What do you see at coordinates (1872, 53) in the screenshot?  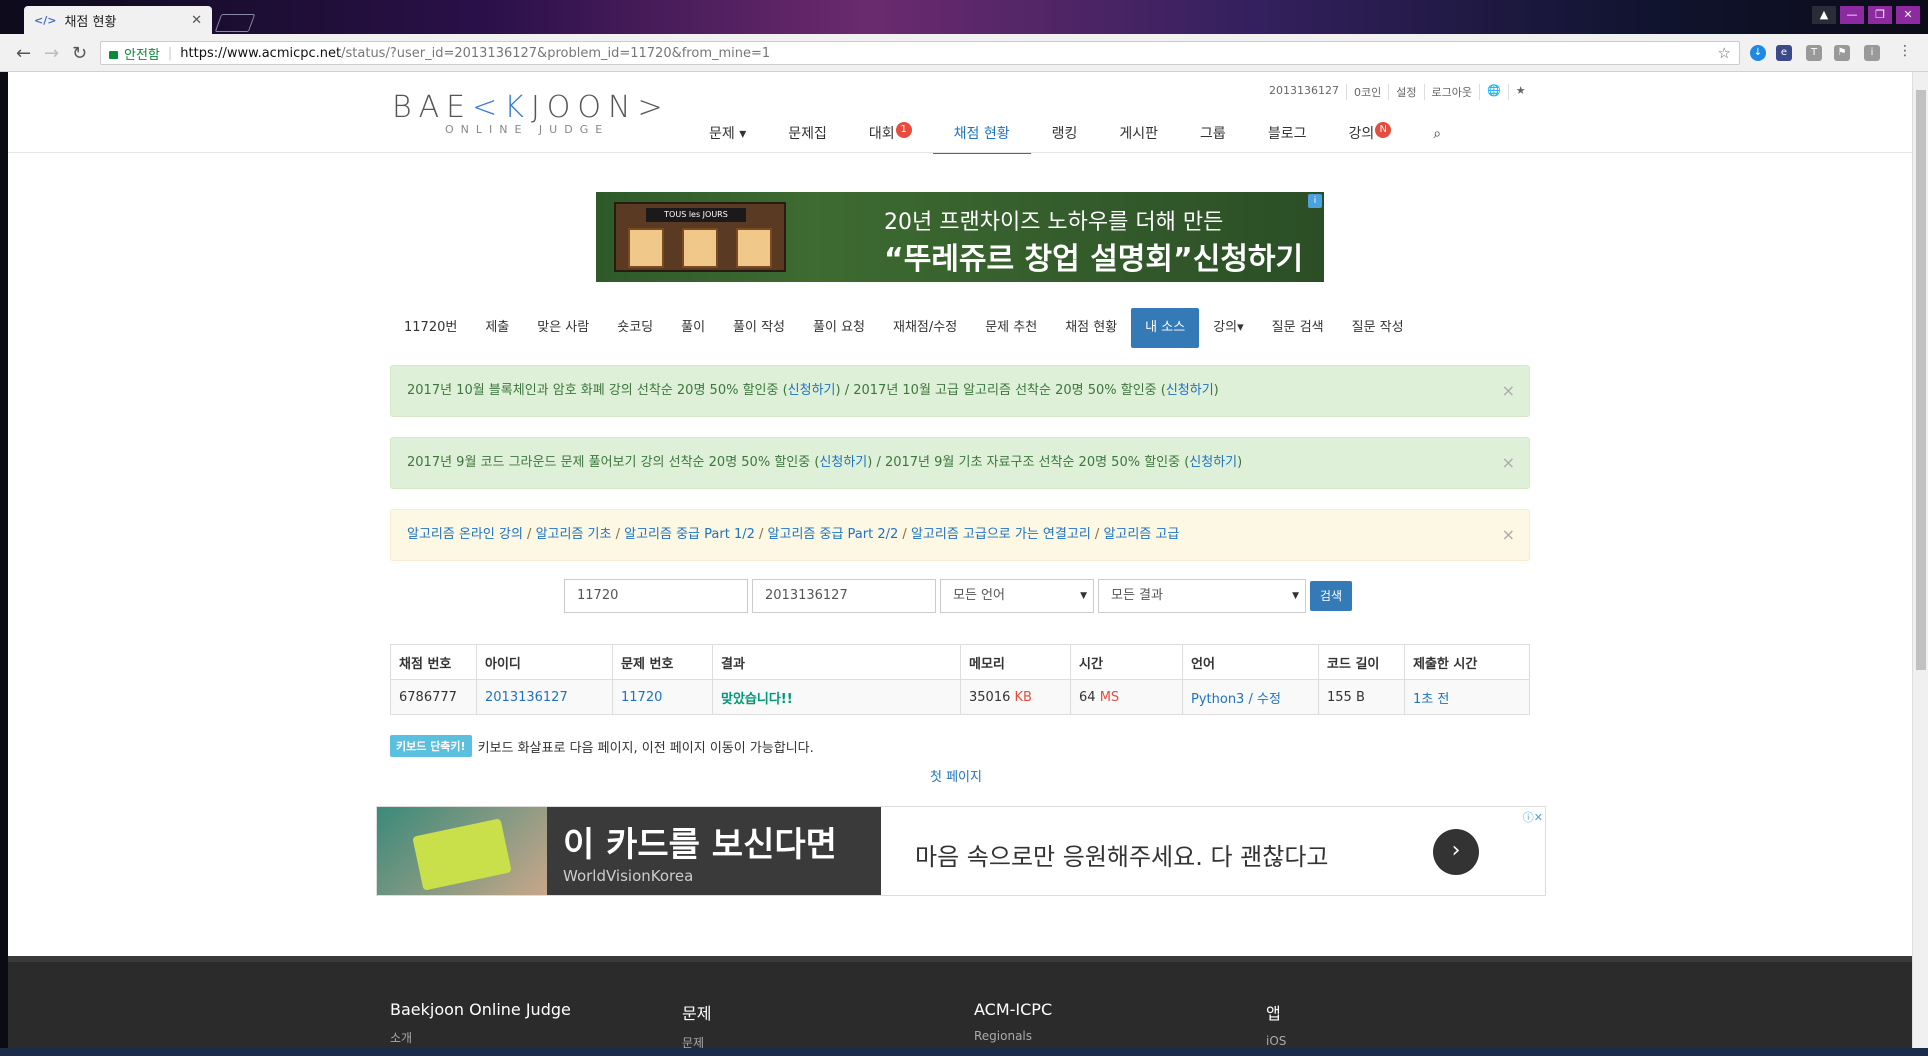 I see `extension-i-icon: i` at bounding box center [1872, 53].